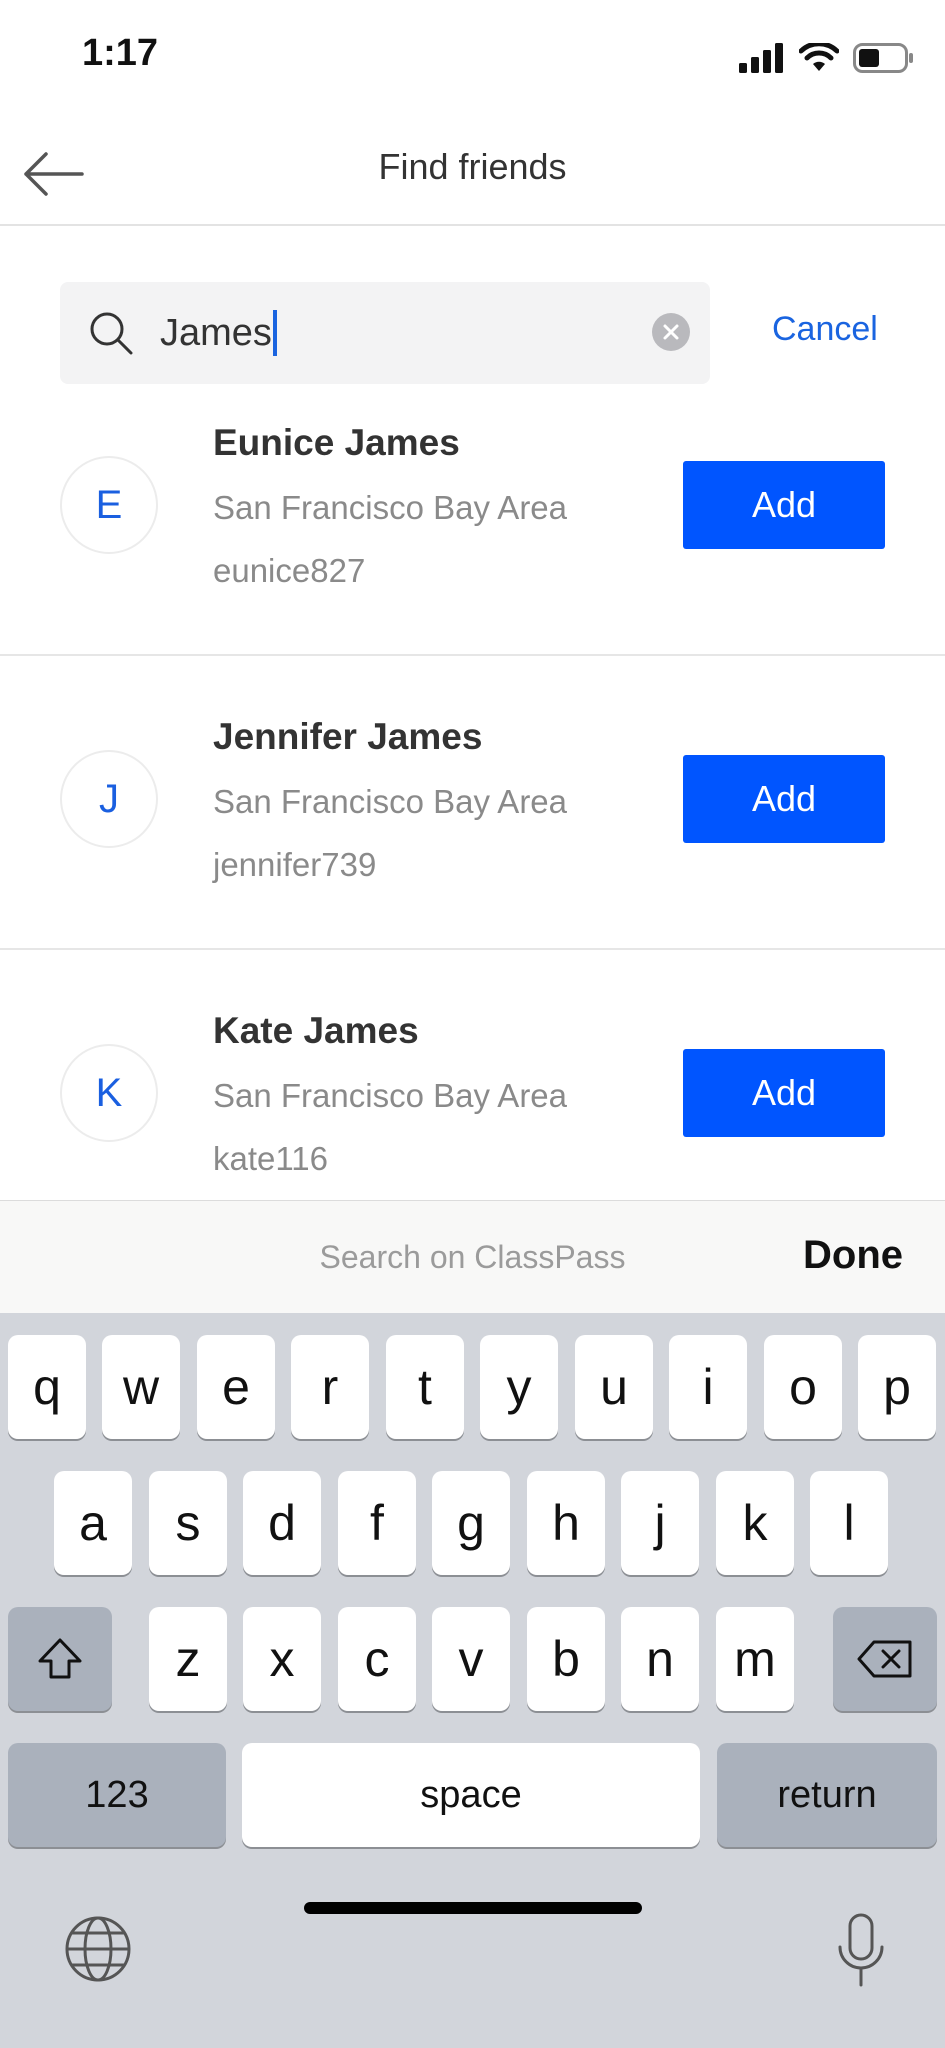 Image resolution: width=945 pixels, height=2048 pixels. What do you see at coordinates (755, 1659) in the screenshot?
I see `key-m: m` at bounding box center [755, 1659].